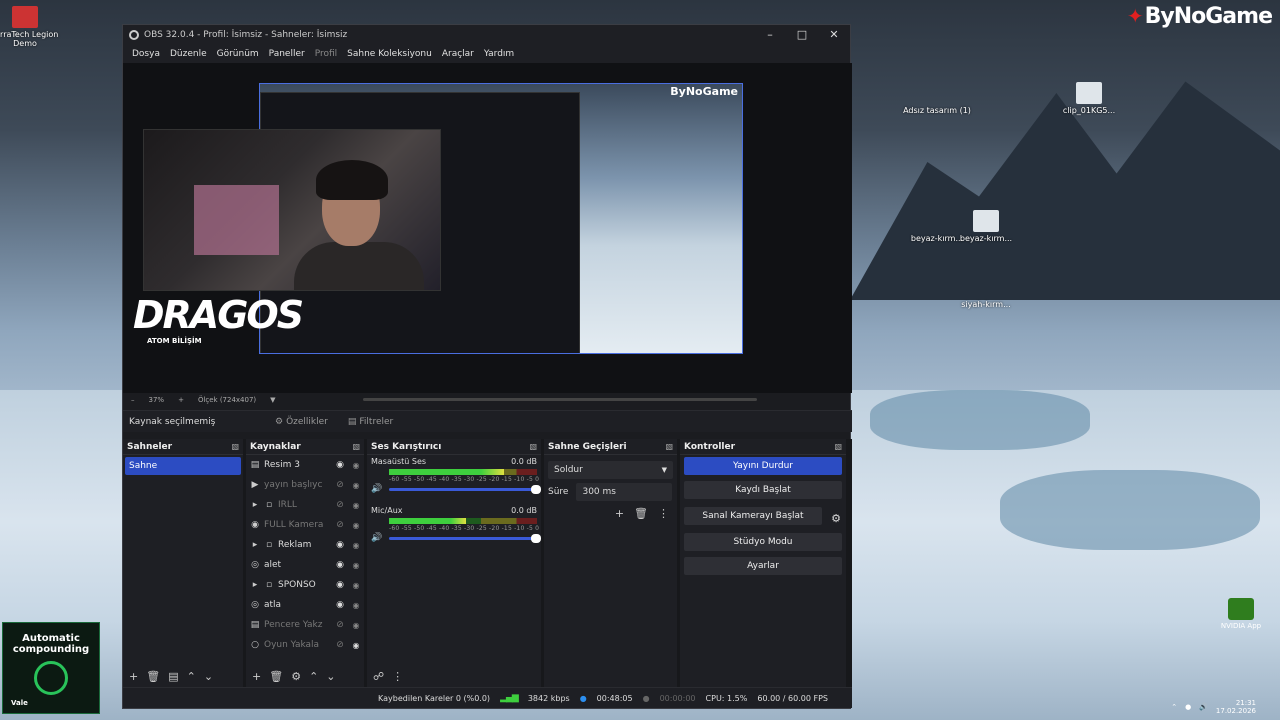  I want to click on start-recording-button: Kaydı Başlat, so click(763, 490).